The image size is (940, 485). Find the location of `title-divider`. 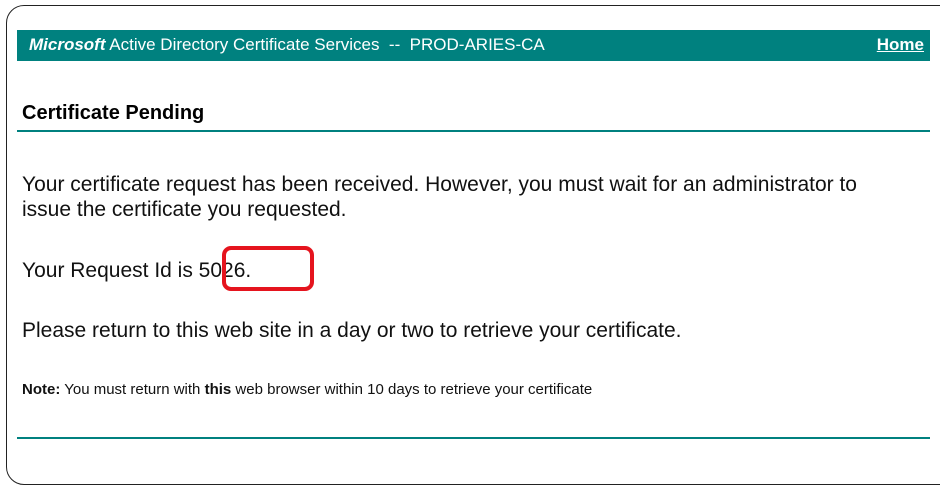

title-divider is located at coordinates (473, 131).